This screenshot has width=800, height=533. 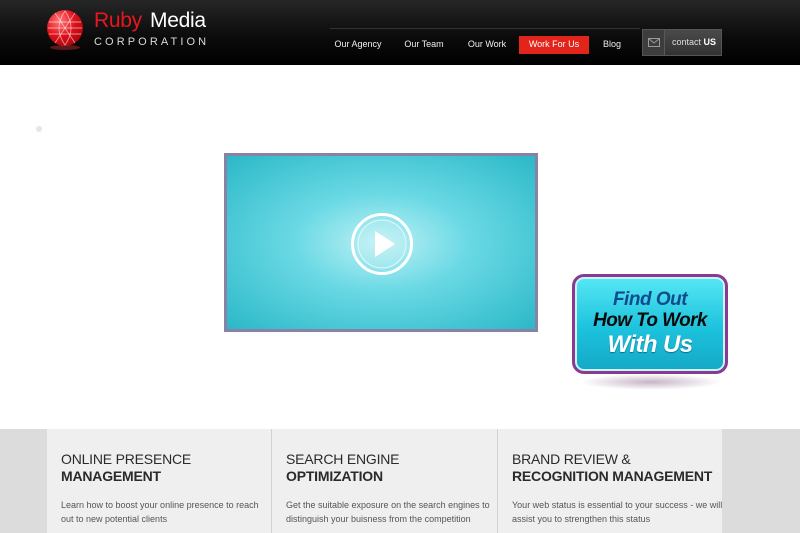 I want to click on brand-name-ruby: Ruby, so click(x=118, y=21).